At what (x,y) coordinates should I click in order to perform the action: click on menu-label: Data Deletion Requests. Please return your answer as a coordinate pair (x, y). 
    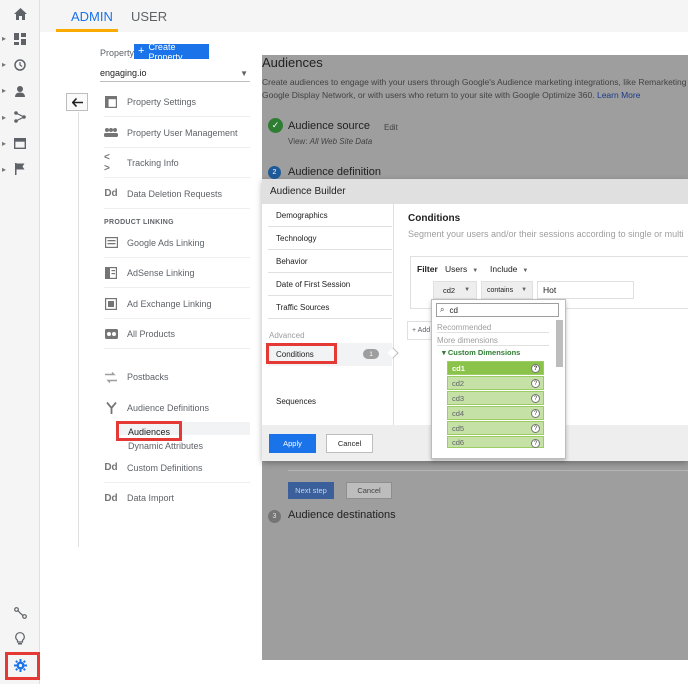
    Looking at the image, I should click on (175, 193).